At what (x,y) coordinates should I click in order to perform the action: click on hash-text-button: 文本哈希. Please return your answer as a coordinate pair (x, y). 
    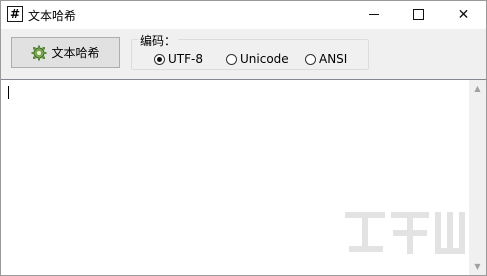
    Looking at the image, I should click on (65, 52).